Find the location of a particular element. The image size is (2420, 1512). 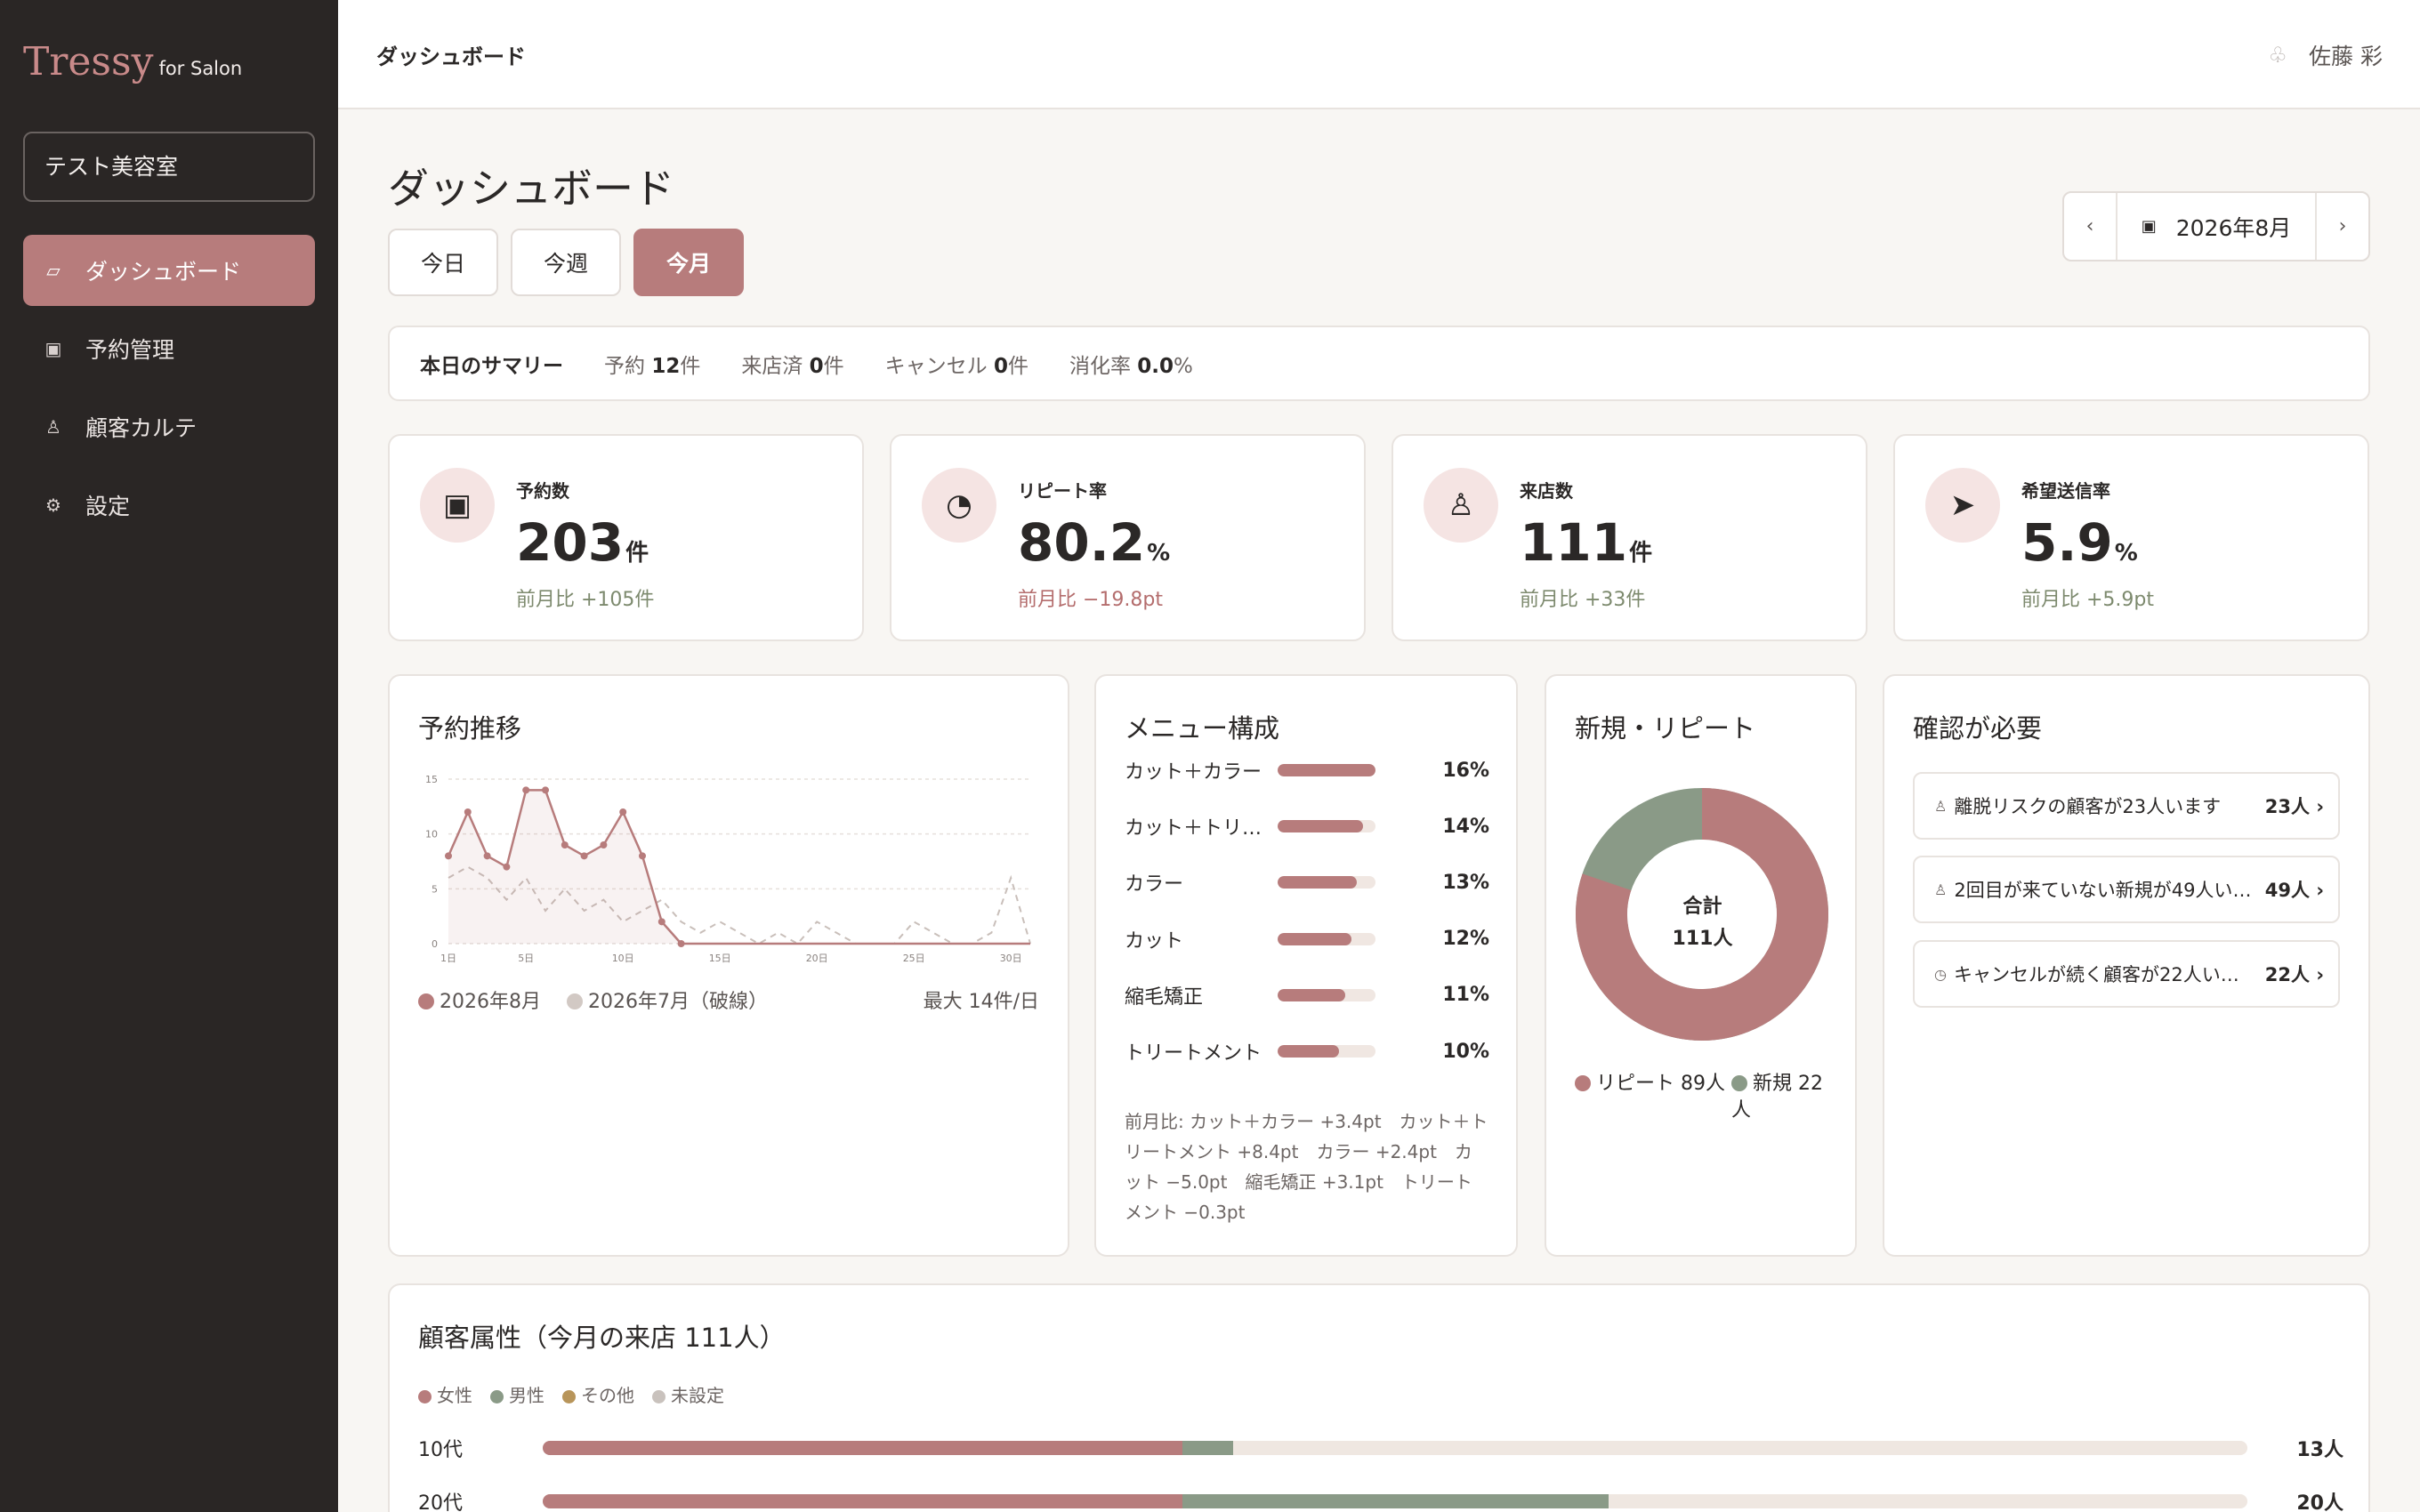

sidebar-item-settings: ⚙ 設定 is located at coordinates (169, 506).